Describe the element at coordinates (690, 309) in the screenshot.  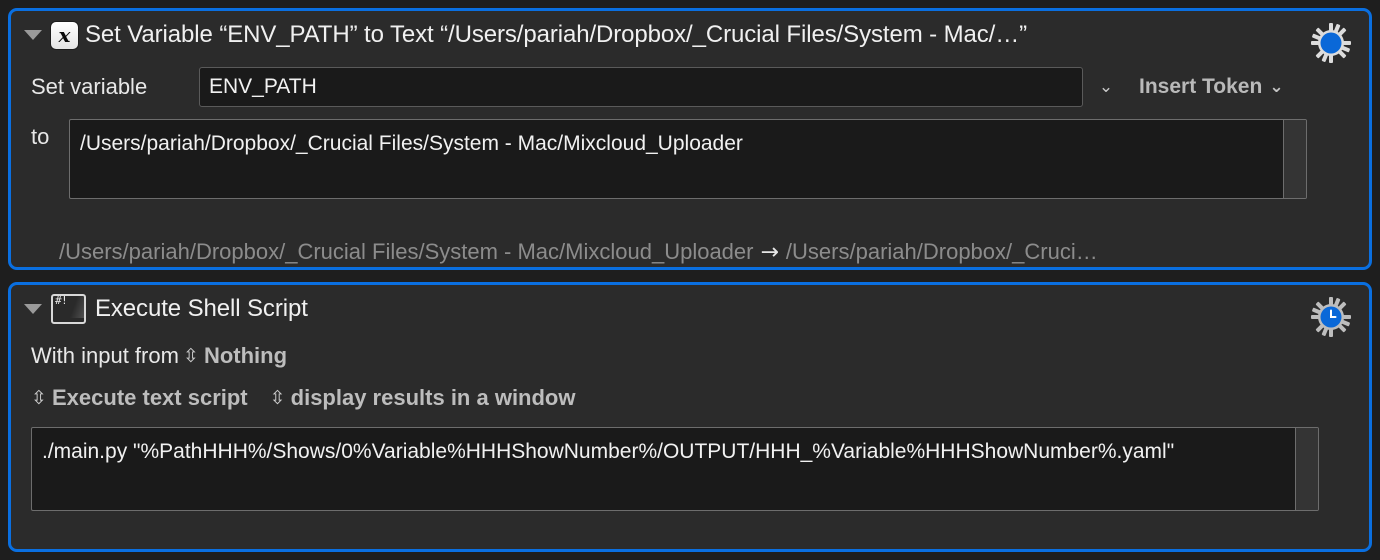
I see `panel-header-shell-script: #! Execute Shell Script` at that location.